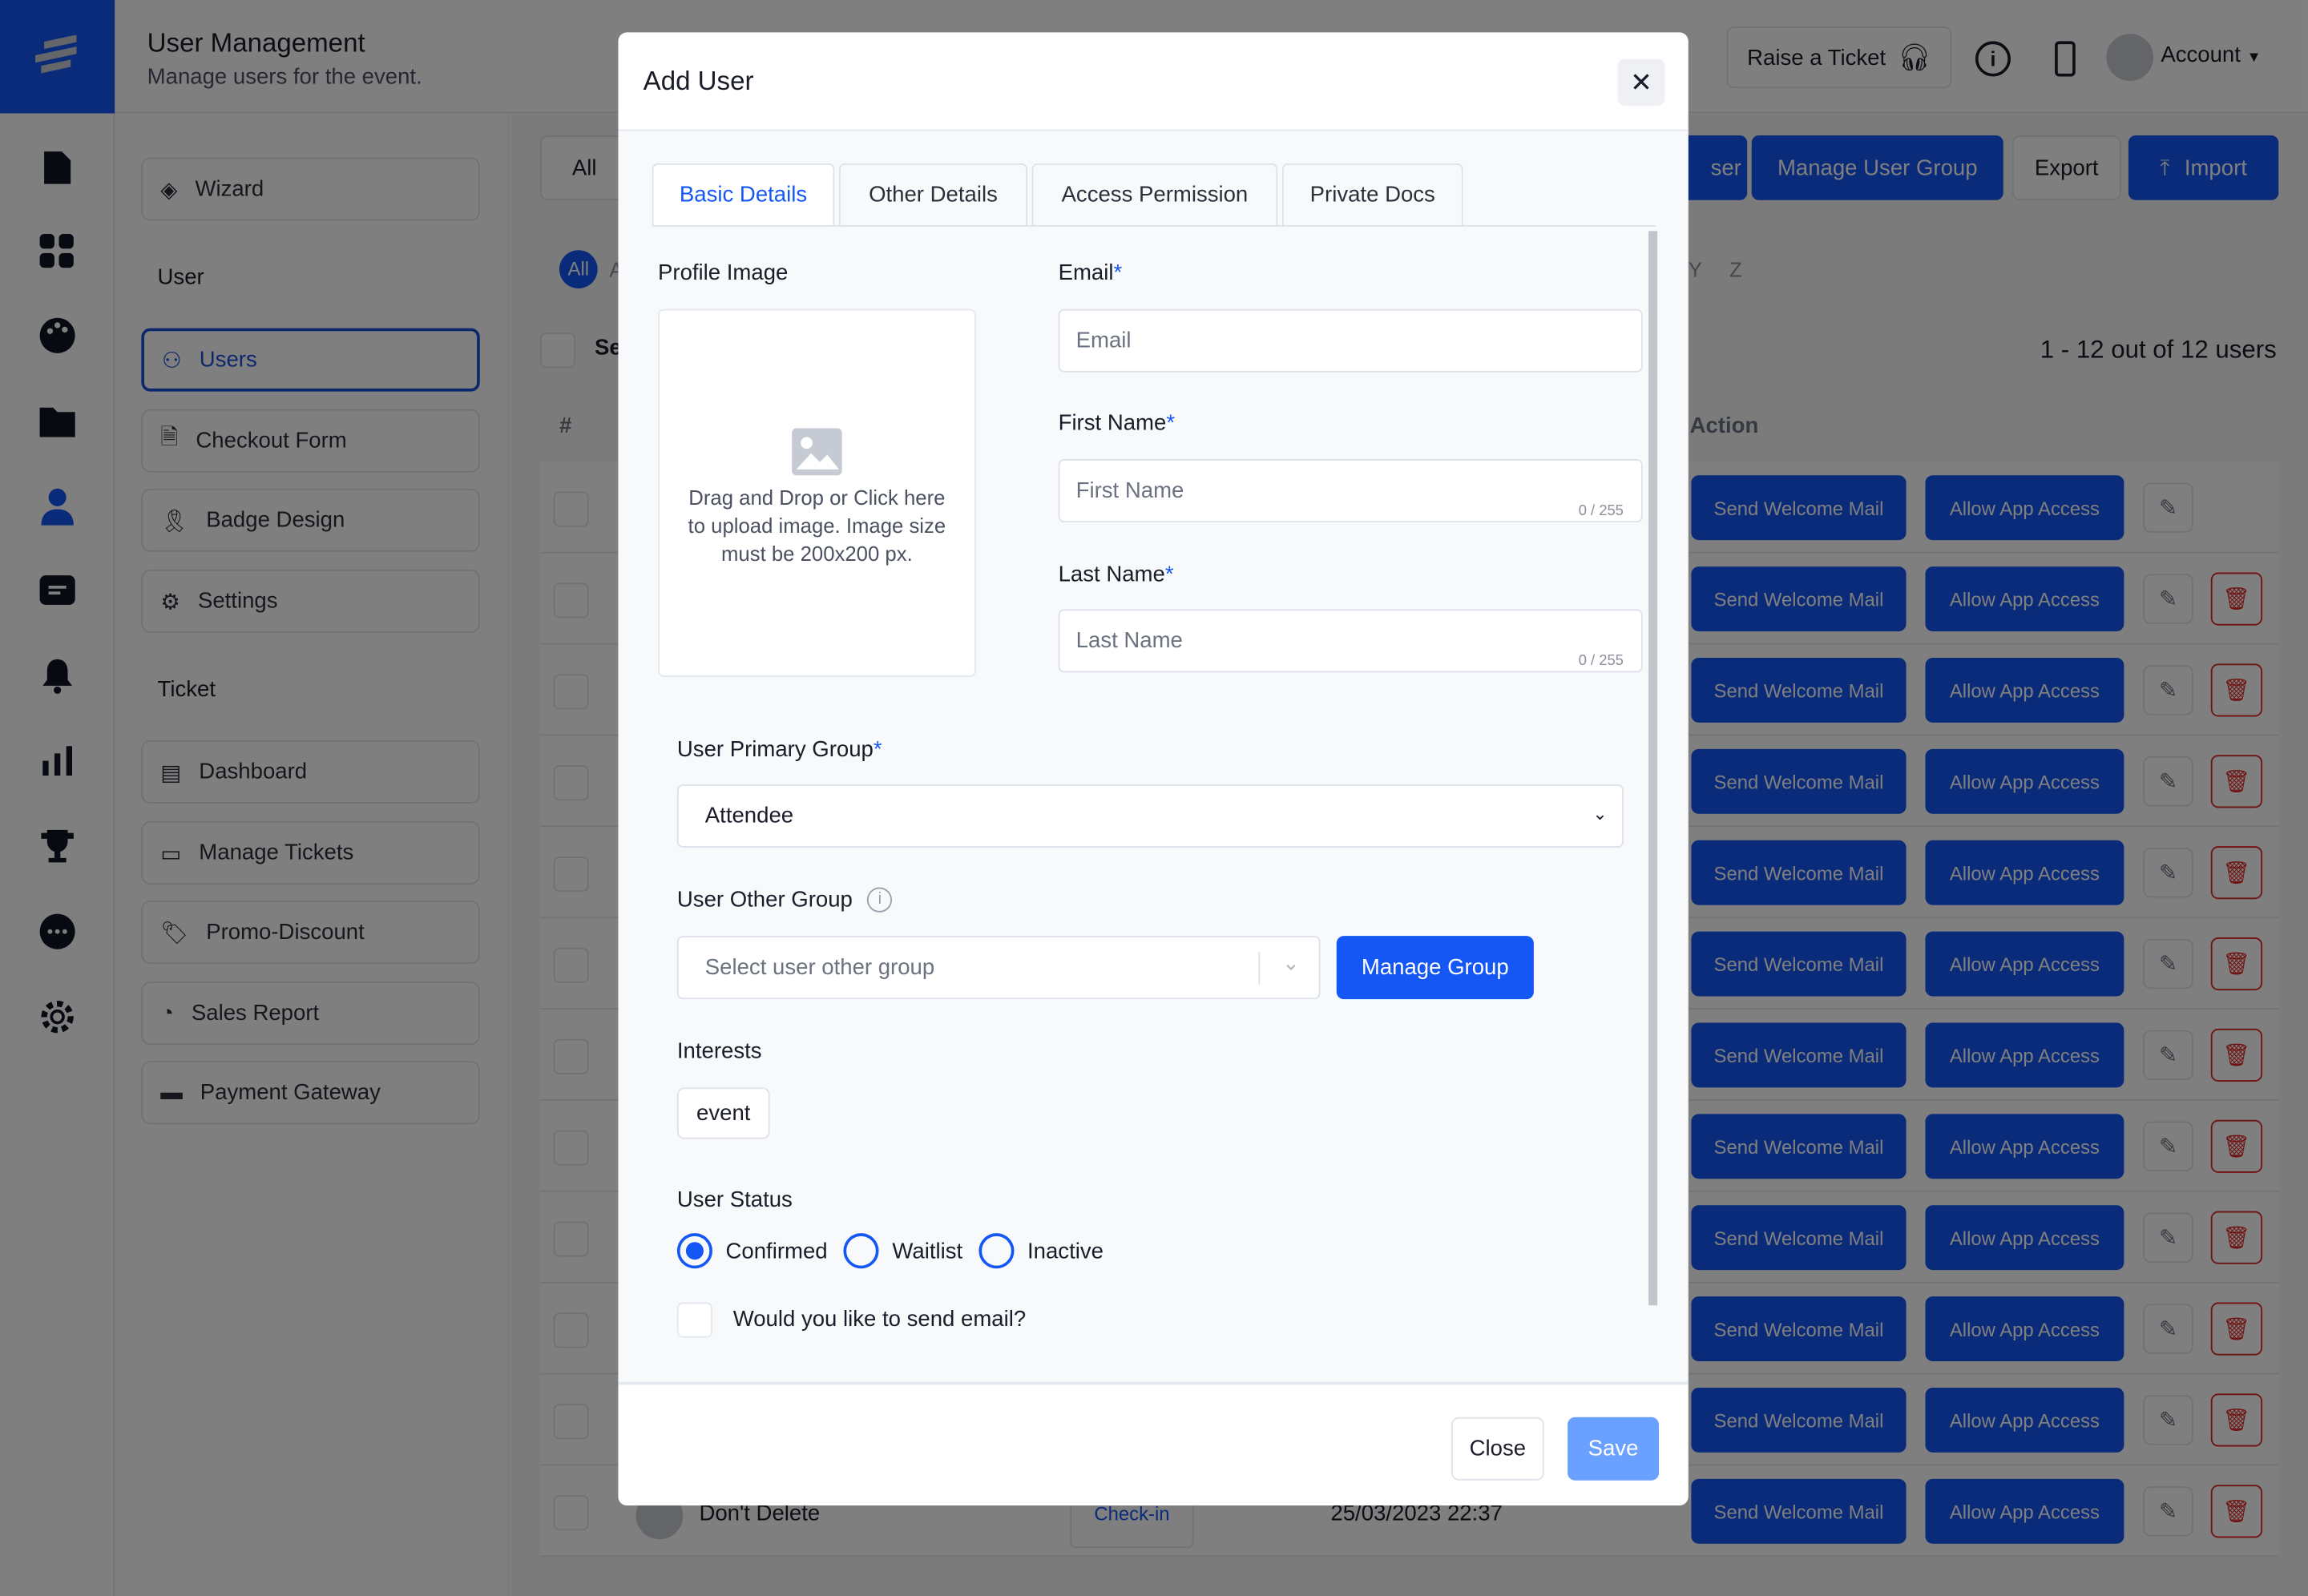  What do you see at coordinates (819, 968) in the screenshot?
I see `other-group-placeholder: Select user other group` at bounding box center [819, 968].